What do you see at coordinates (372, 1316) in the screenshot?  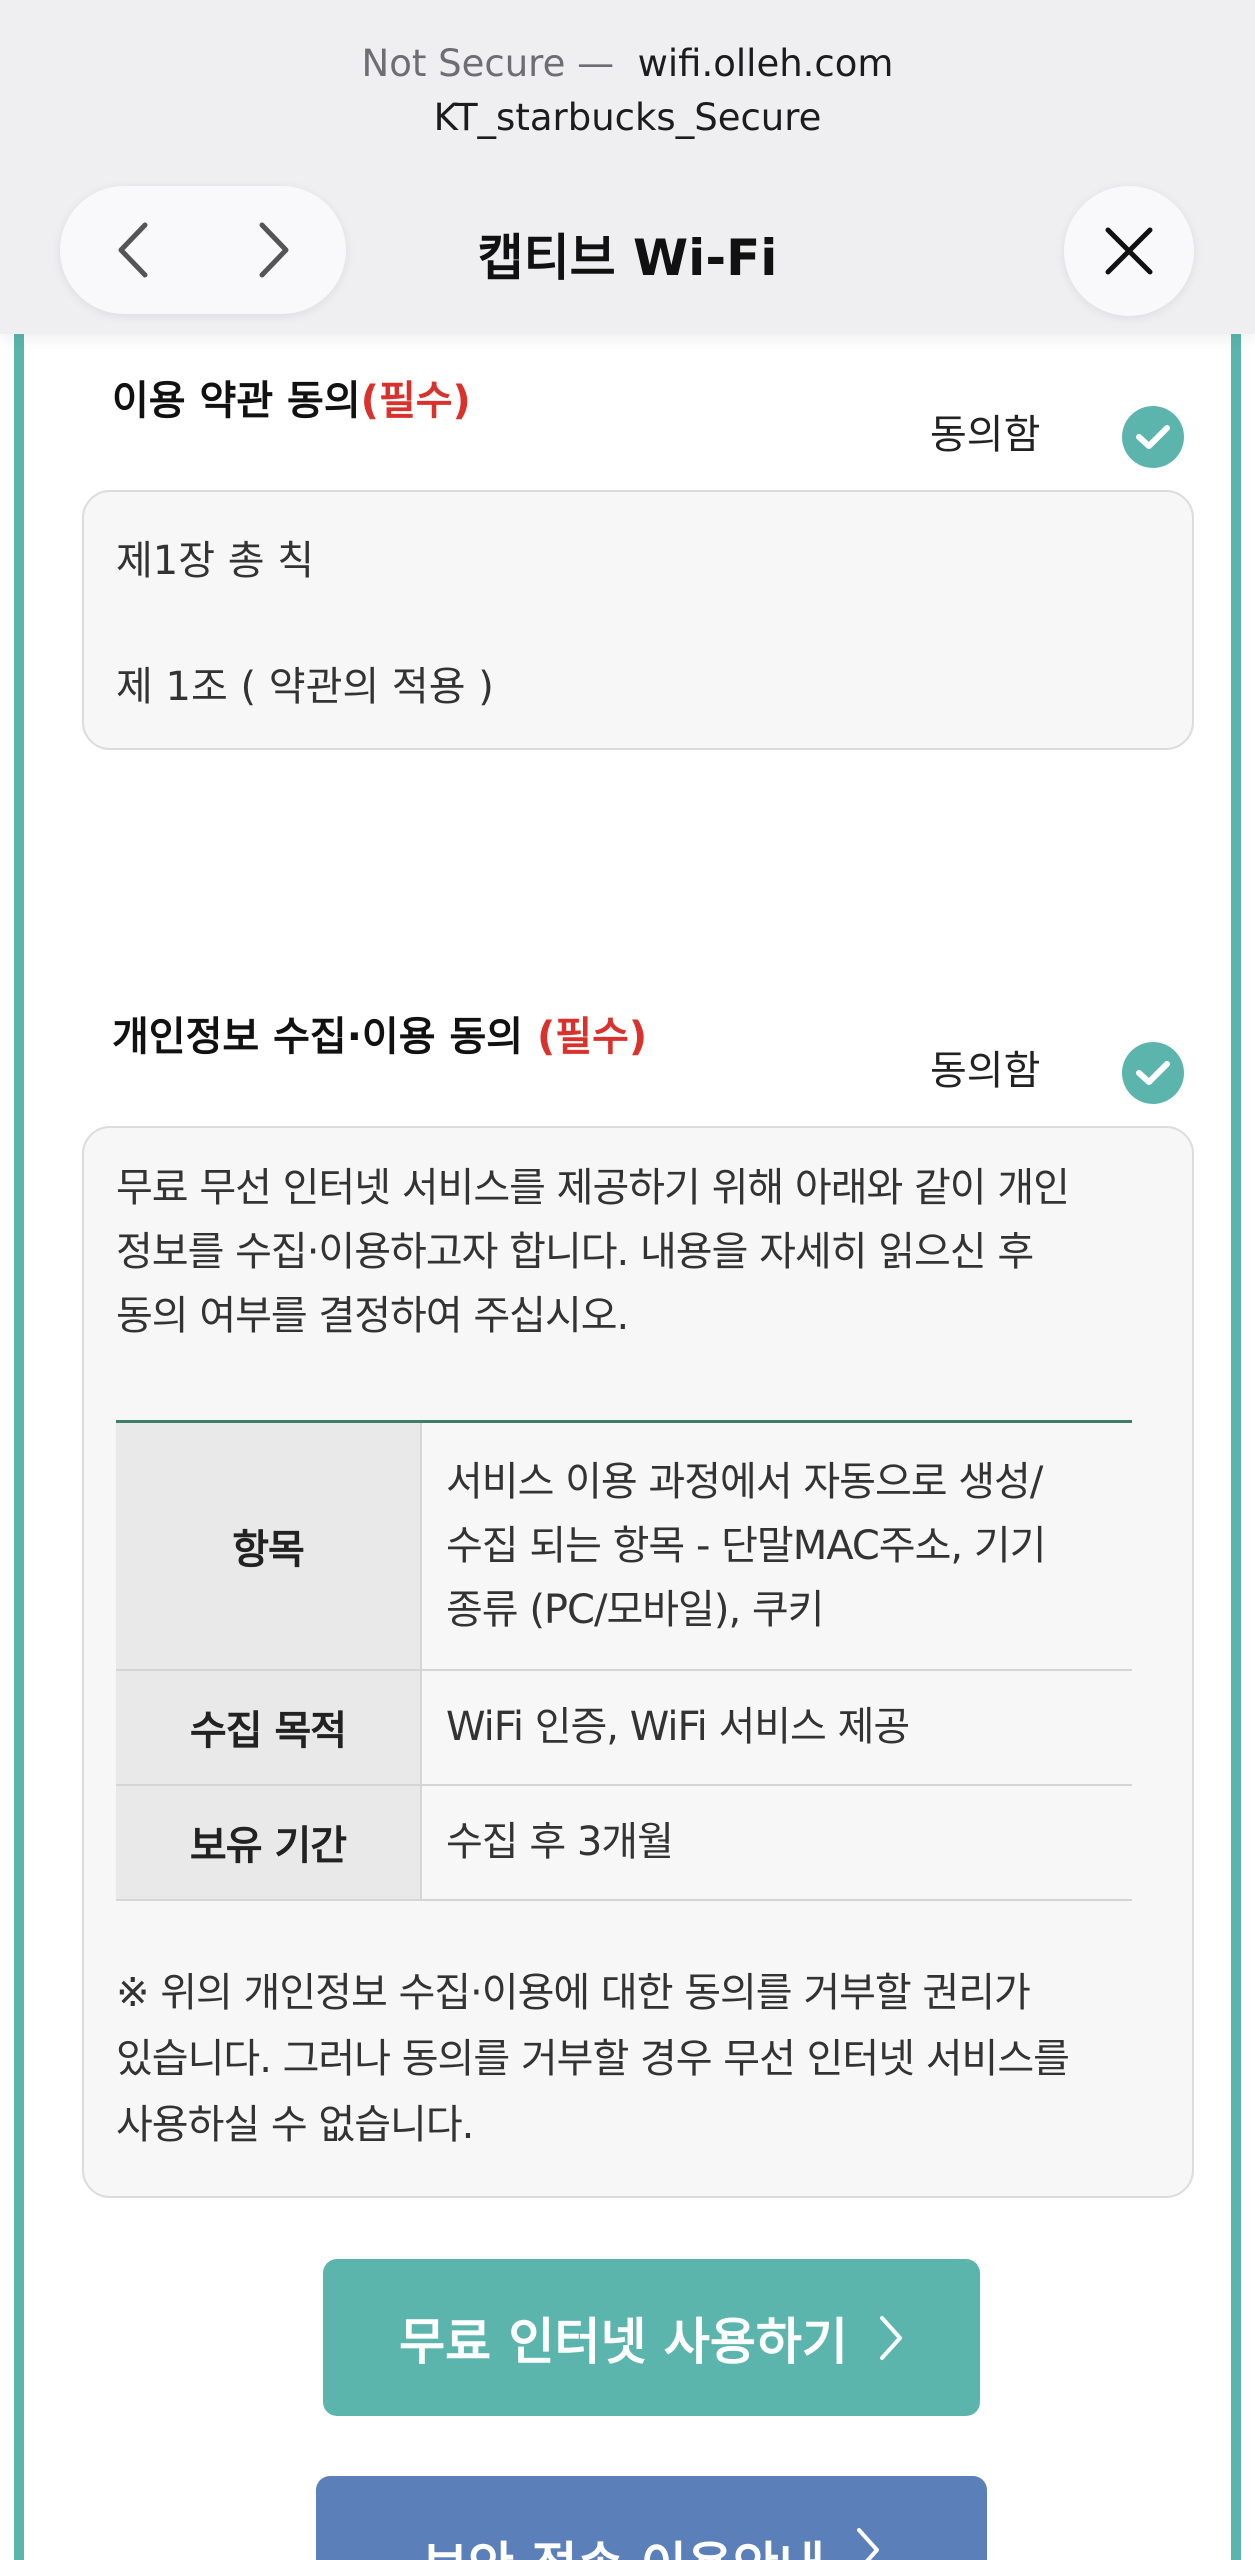 I see `privacy-intro-line: 동의 여부를 결정하여 주십시오.` at bounding box center [372, 1316].